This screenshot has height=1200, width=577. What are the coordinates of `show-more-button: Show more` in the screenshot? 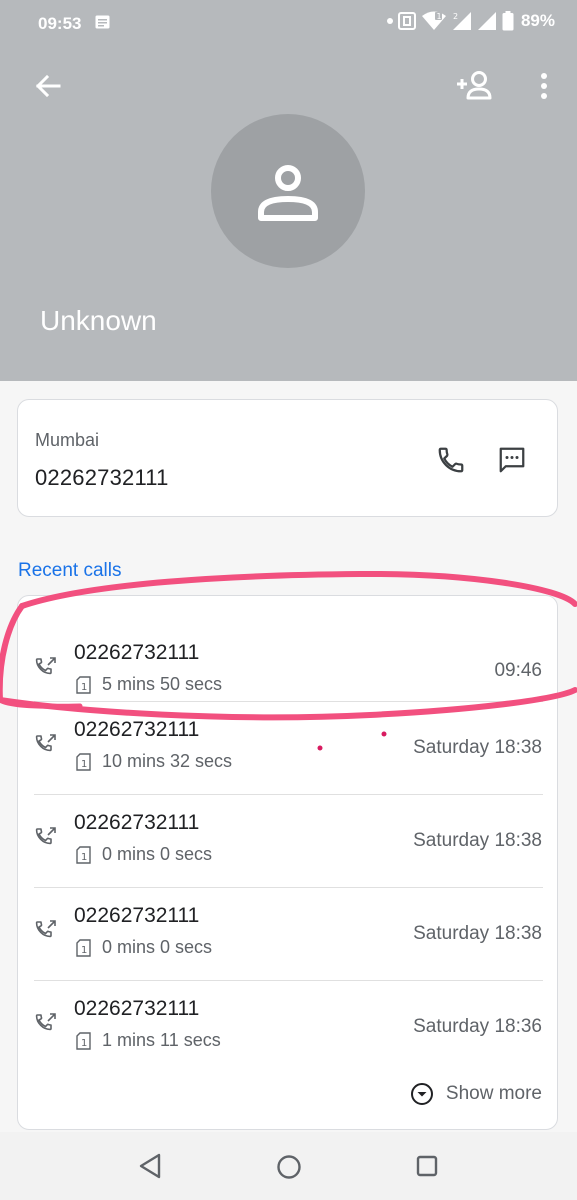 It's located at (476, 1094).